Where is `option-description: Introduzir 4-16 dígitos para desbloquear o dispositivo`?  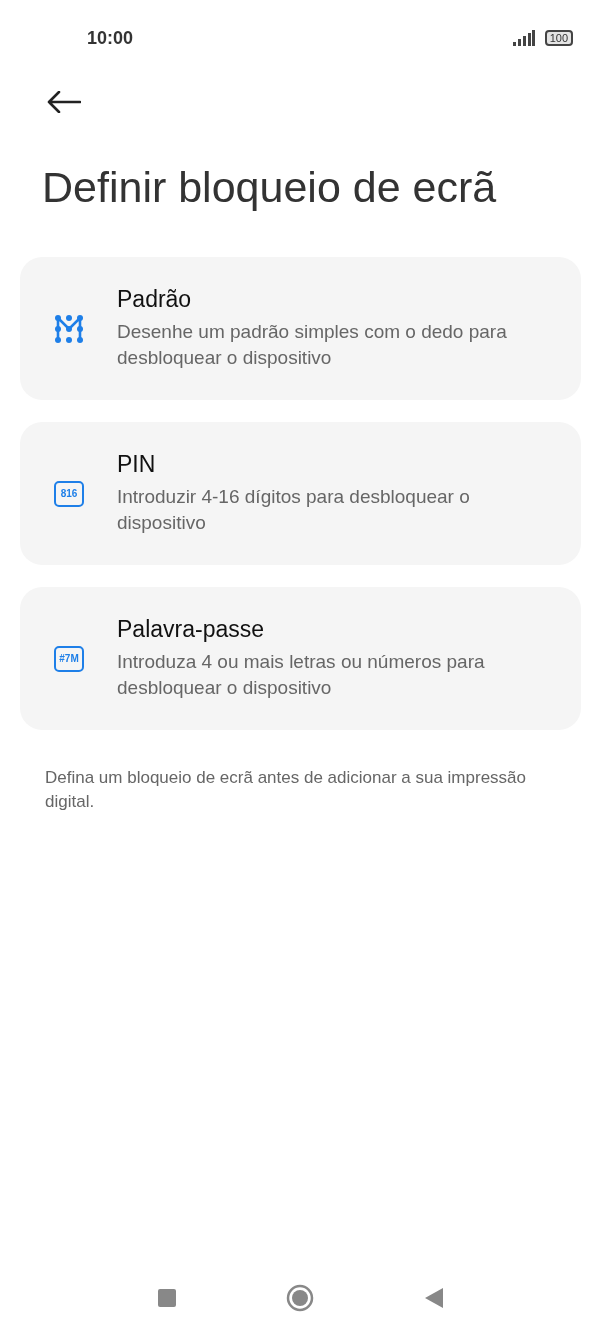
option-description: Introduzir 4-16 dígitos para desbloquear o dispositivo is located at coordinates (294, 510).